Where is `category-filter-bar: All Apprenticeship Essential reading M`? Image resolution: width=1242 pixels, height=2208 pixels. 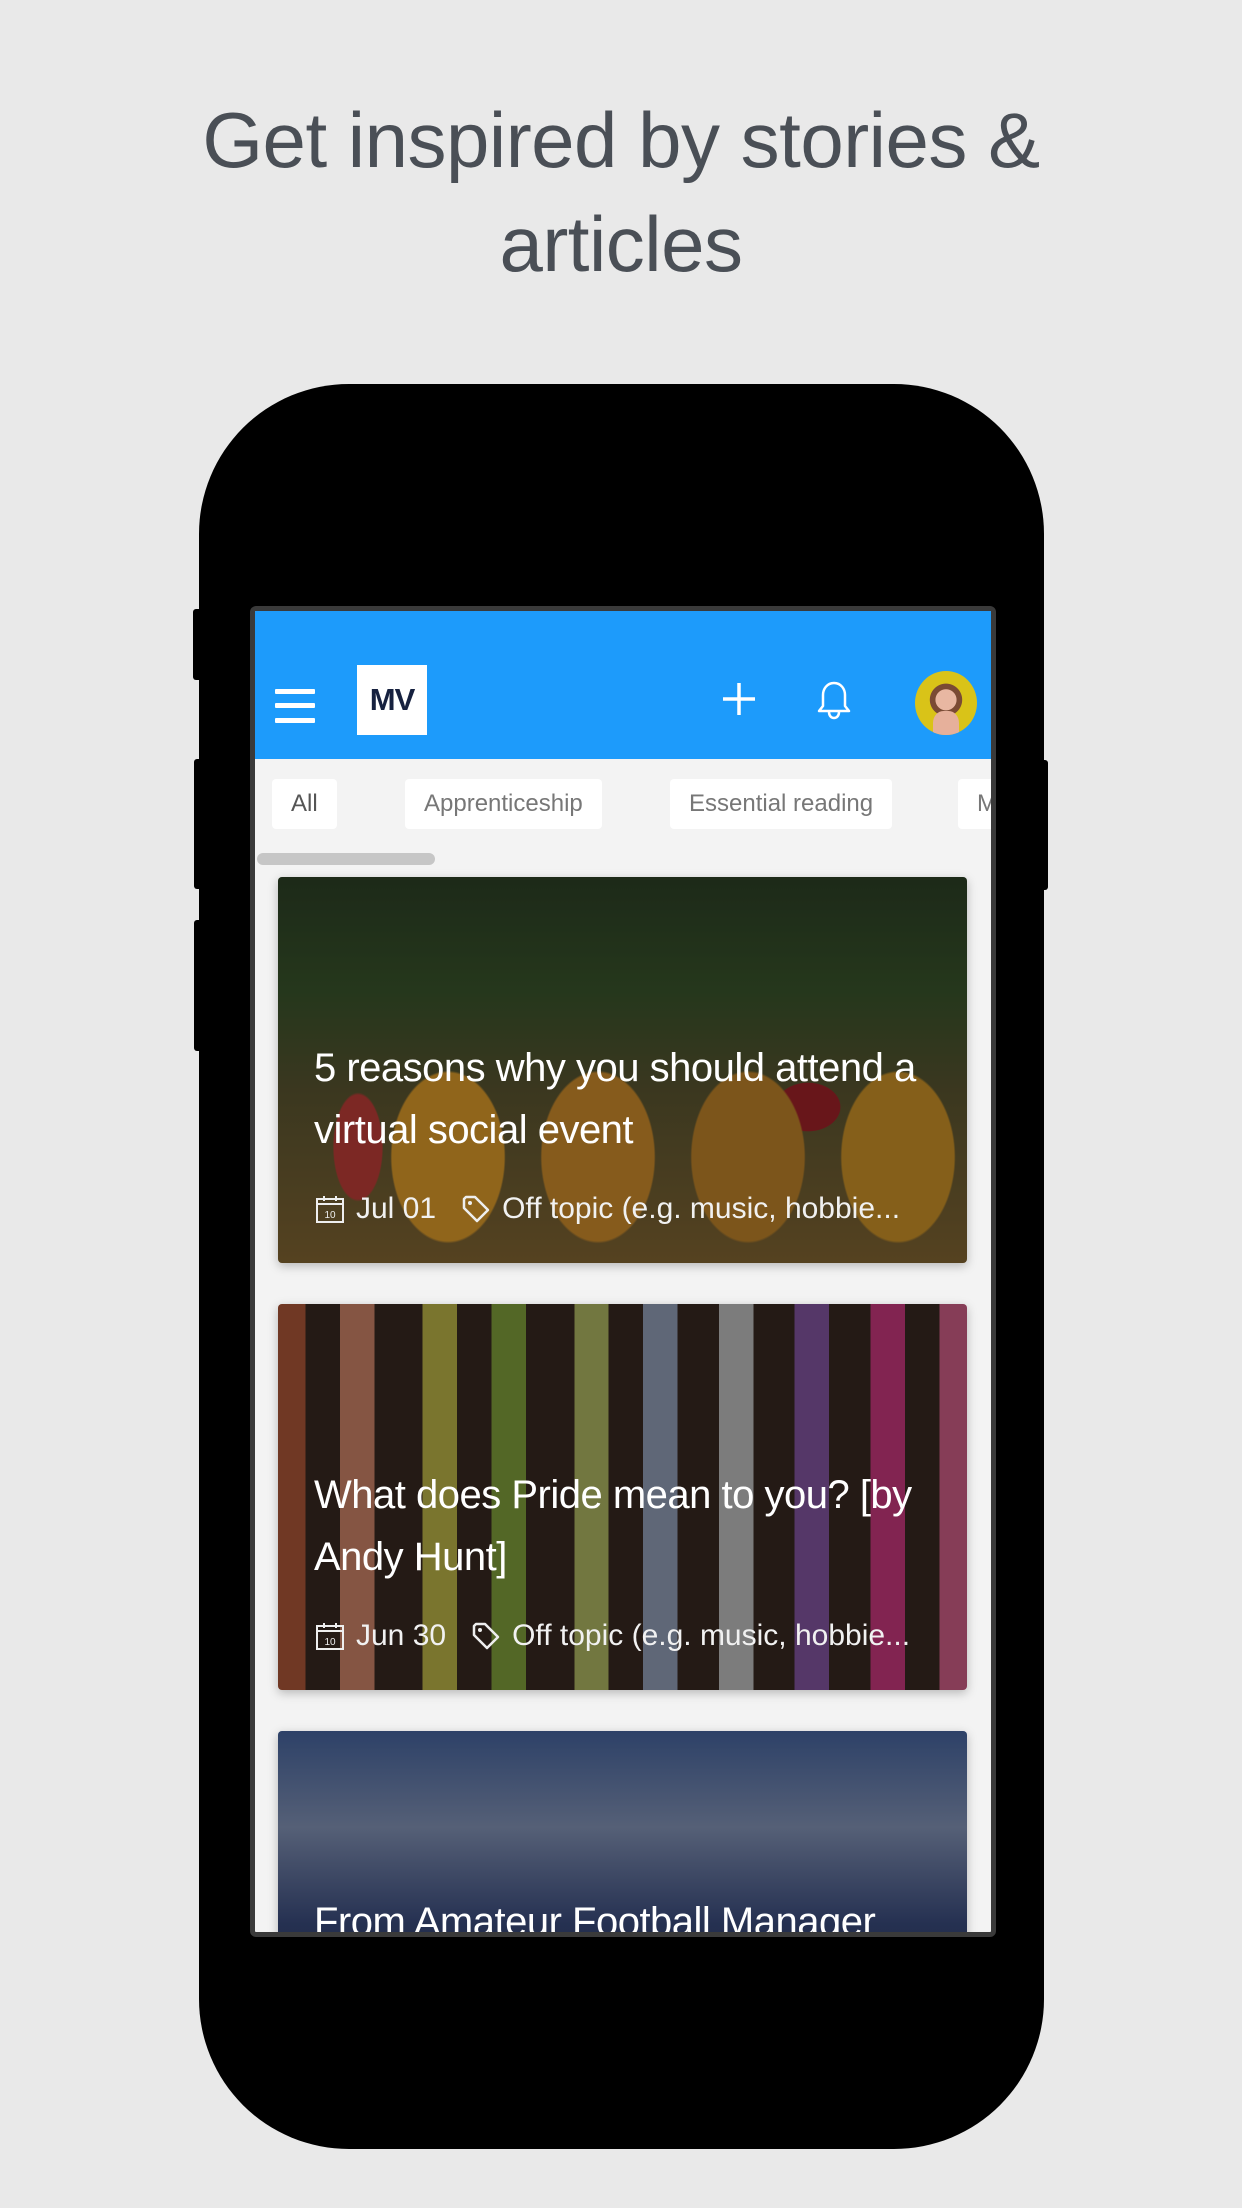 category-filter-bar: All Apprenticeship Essential reading M is located at coordinates (623, 818).